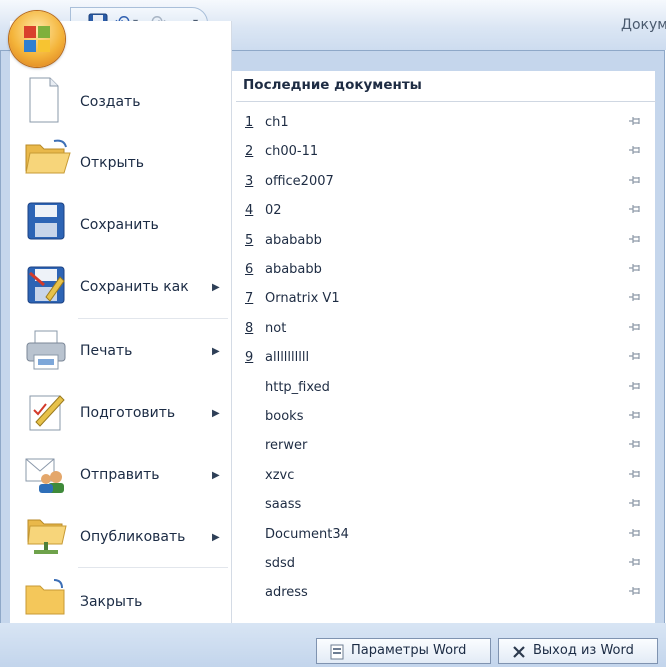 The height and width of the screenshot is (667, 666). I want to click on recent-document-number: 6, so click(249, 269).